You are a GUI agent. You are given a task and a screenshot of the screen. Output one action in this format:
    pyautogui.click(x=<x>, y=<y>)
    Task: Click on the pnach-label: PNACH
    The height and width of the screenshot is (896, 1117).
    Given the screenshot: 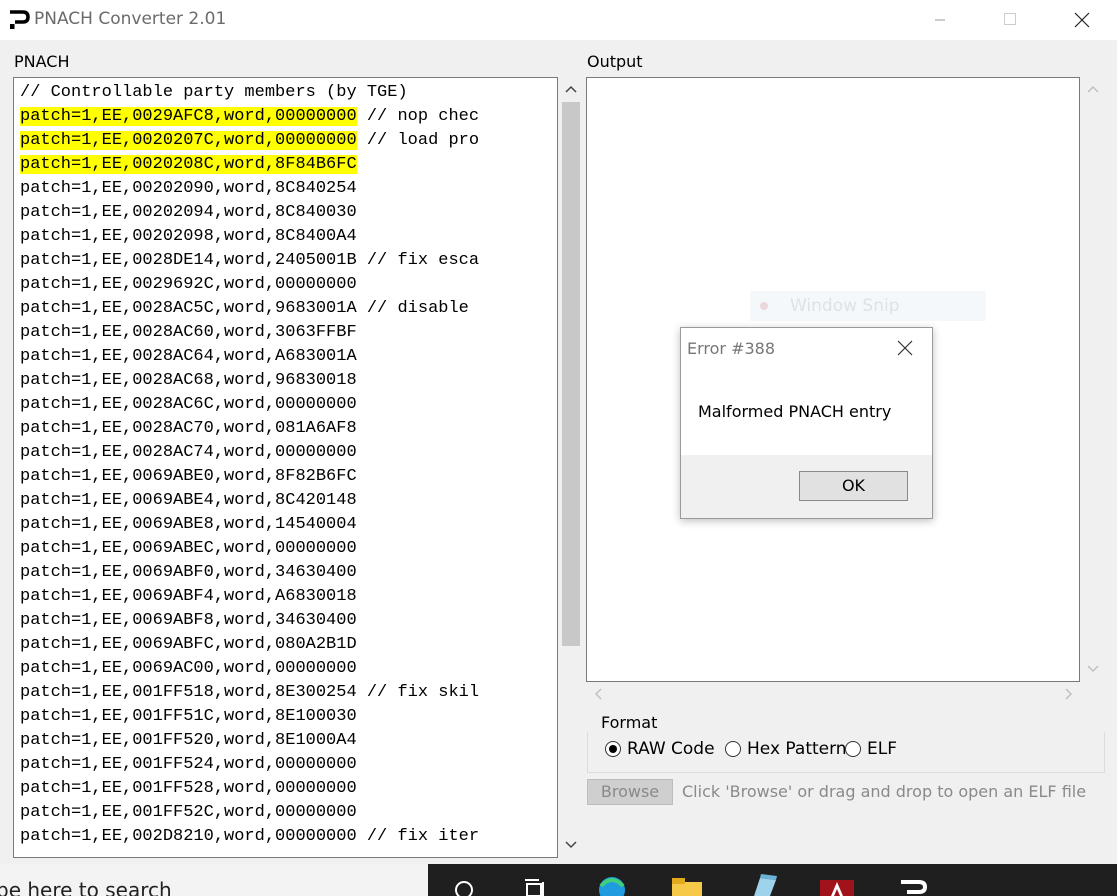 What is the action you would take?
    pyautogui.click(x=42, y=61)
    